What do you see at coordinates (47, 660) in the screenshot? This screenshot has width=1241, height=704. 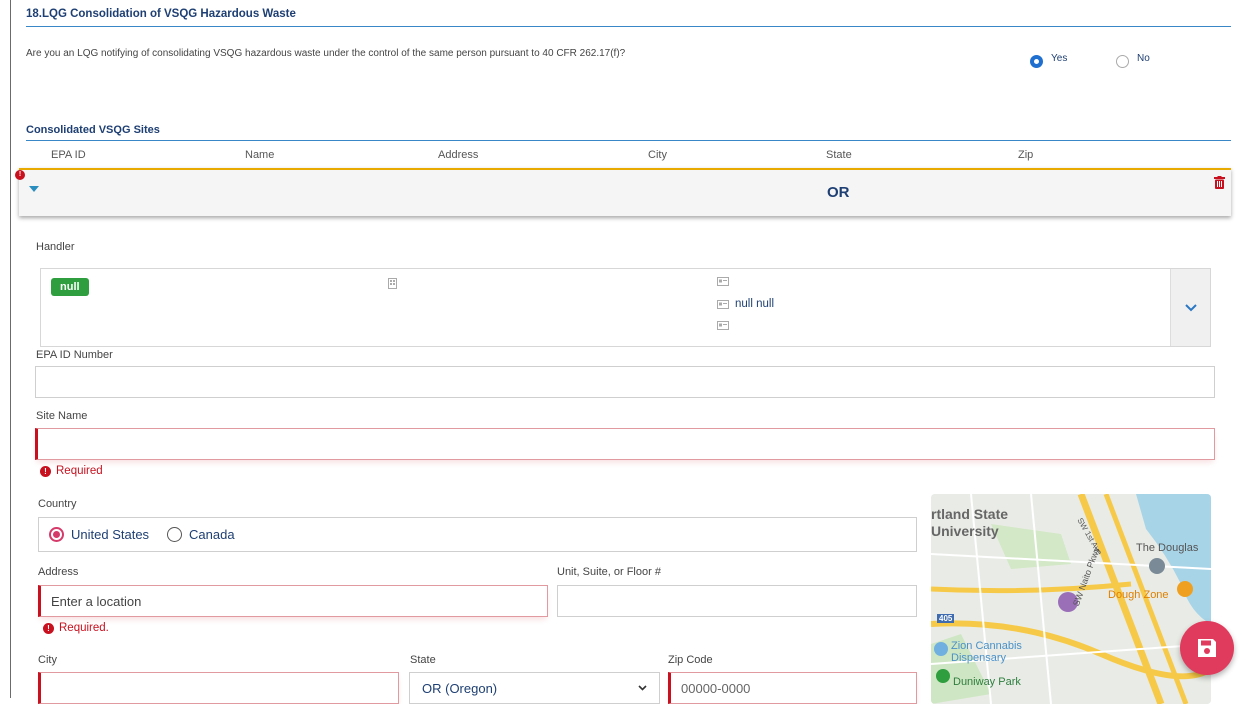 I see `city-label: City` at bounding box center [47, 660].